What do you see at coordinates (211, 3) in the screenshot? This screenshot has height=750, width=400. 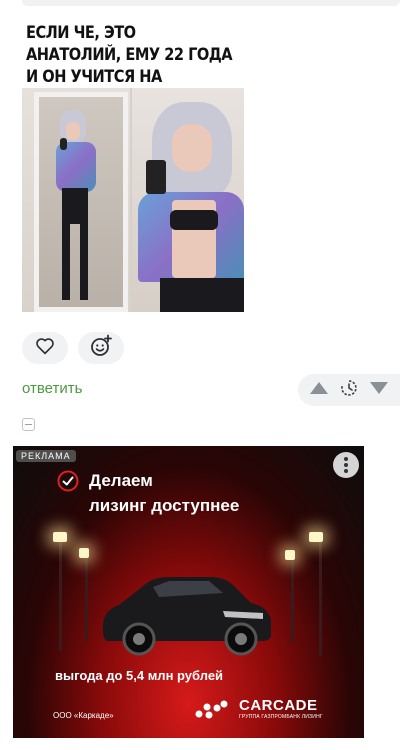 I see `previous-comment-edge` at bounding box center [211, 3].